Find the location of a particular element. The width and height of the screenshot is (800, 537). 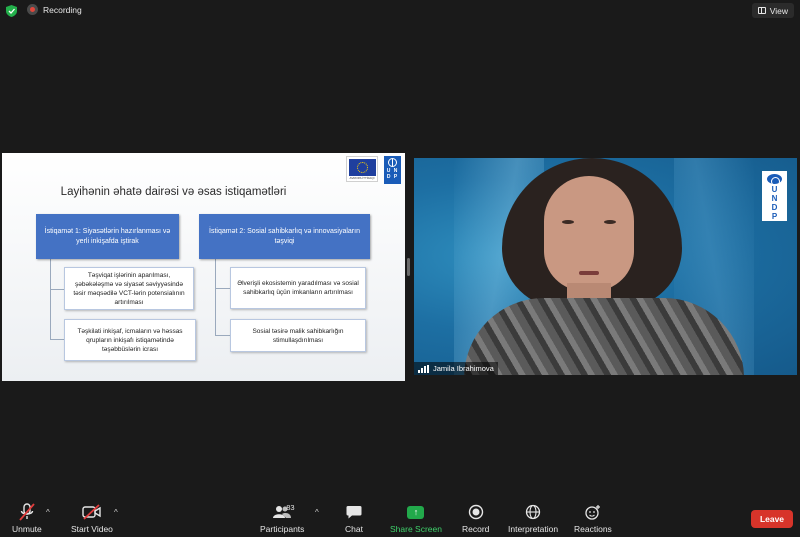

chat-icon is located at coordinates (354, 512).